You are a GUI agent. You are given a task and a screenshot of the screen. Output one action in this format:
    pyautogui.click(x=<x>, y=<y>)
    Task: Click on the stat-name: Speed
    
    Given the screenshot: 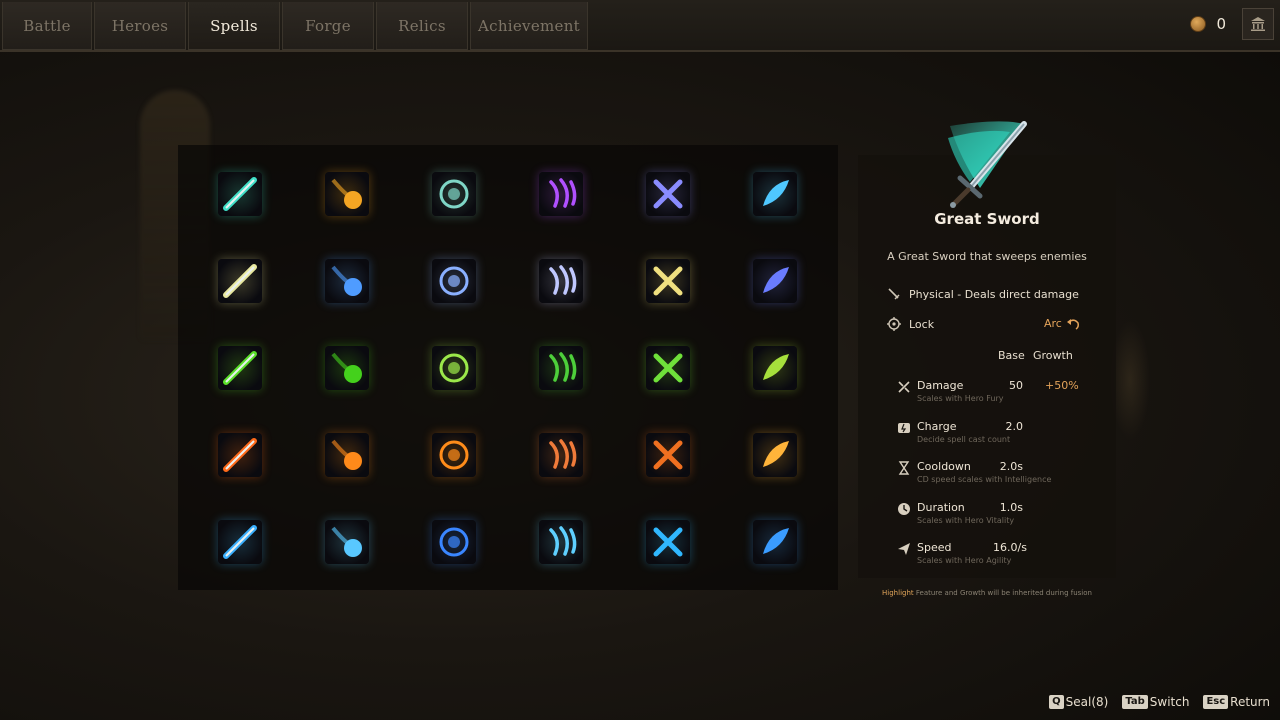 What is the action you would take?
    pyautogui.click(x=934, y=548)
    